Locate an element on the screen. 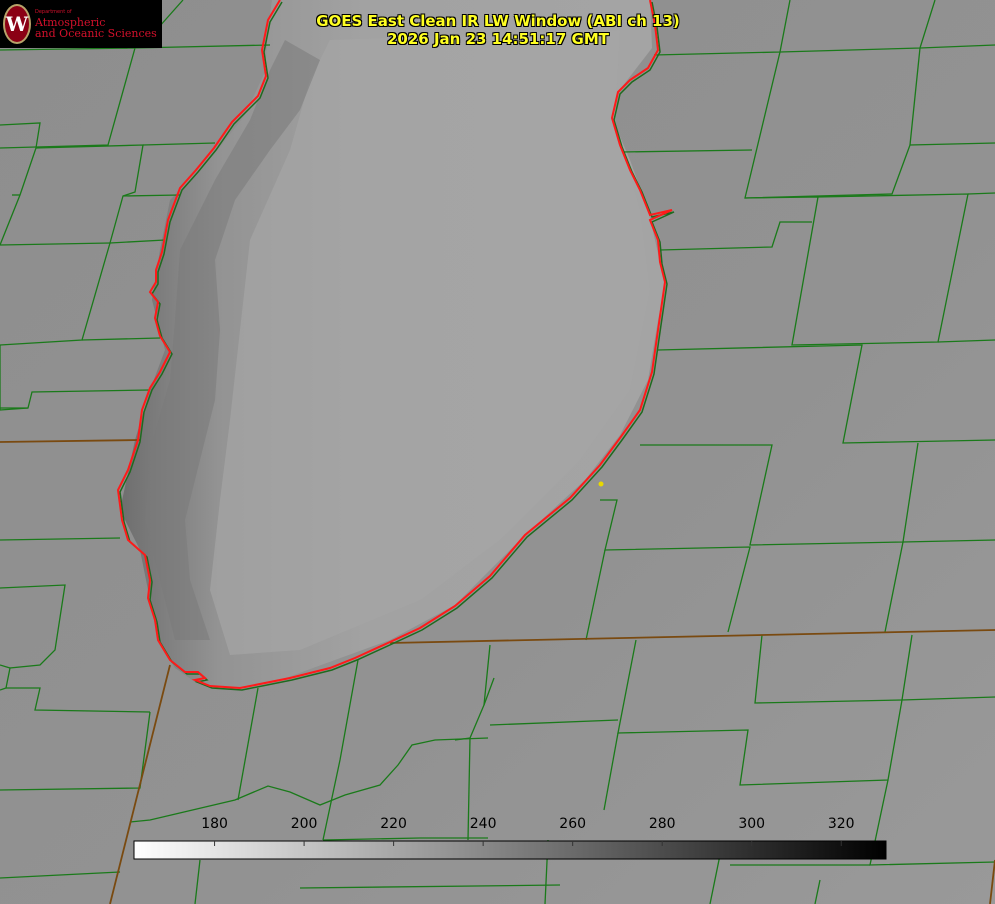 The width and height of the screenshot is (995, 904). colorbar-tick-label: 280 is located at coordinates (662, 824).